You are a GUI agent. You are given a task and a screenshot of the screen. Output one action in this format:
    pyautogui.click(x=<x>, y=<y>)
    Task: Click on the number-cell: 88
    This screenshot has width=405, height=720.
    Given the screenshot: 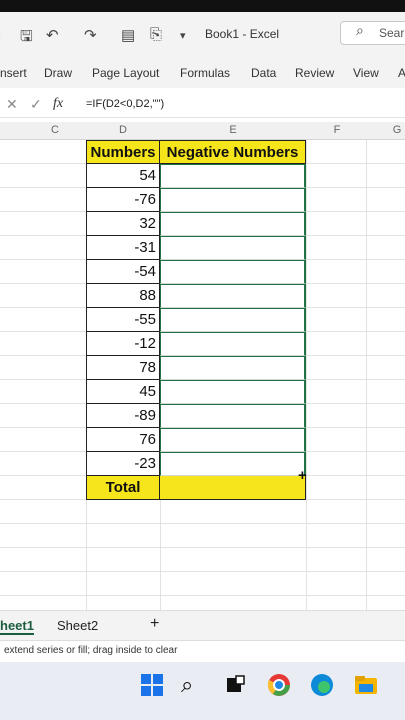 What is the action you would take?
    pyautogui.click(x=123, y=296)
    